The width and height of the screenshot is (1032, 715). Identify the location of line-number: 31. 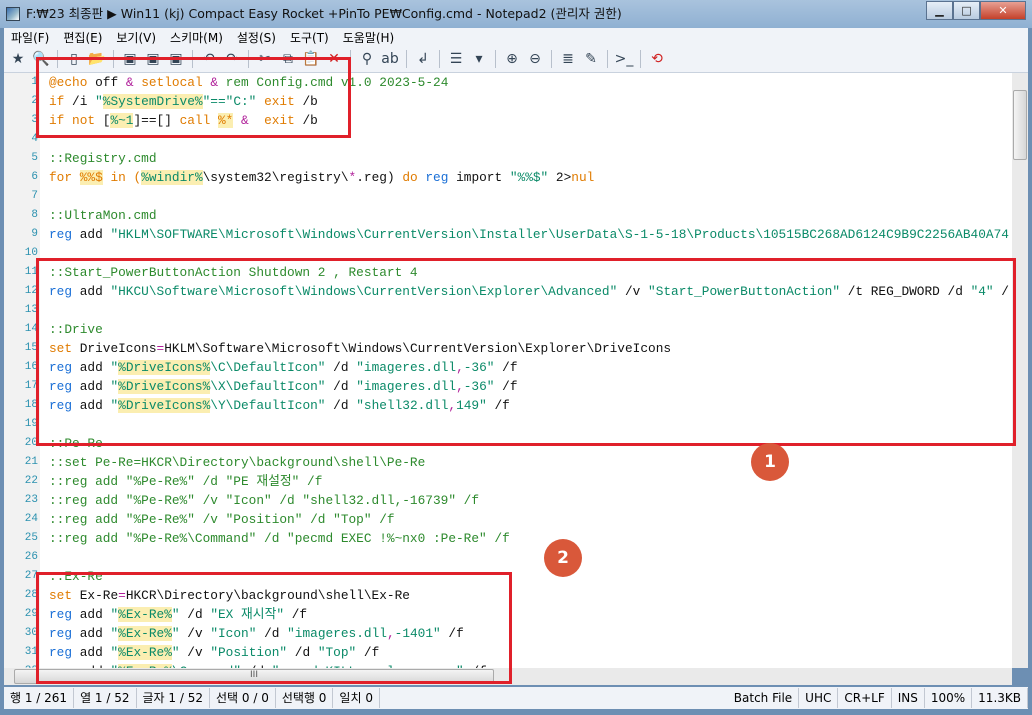
(31, 652).